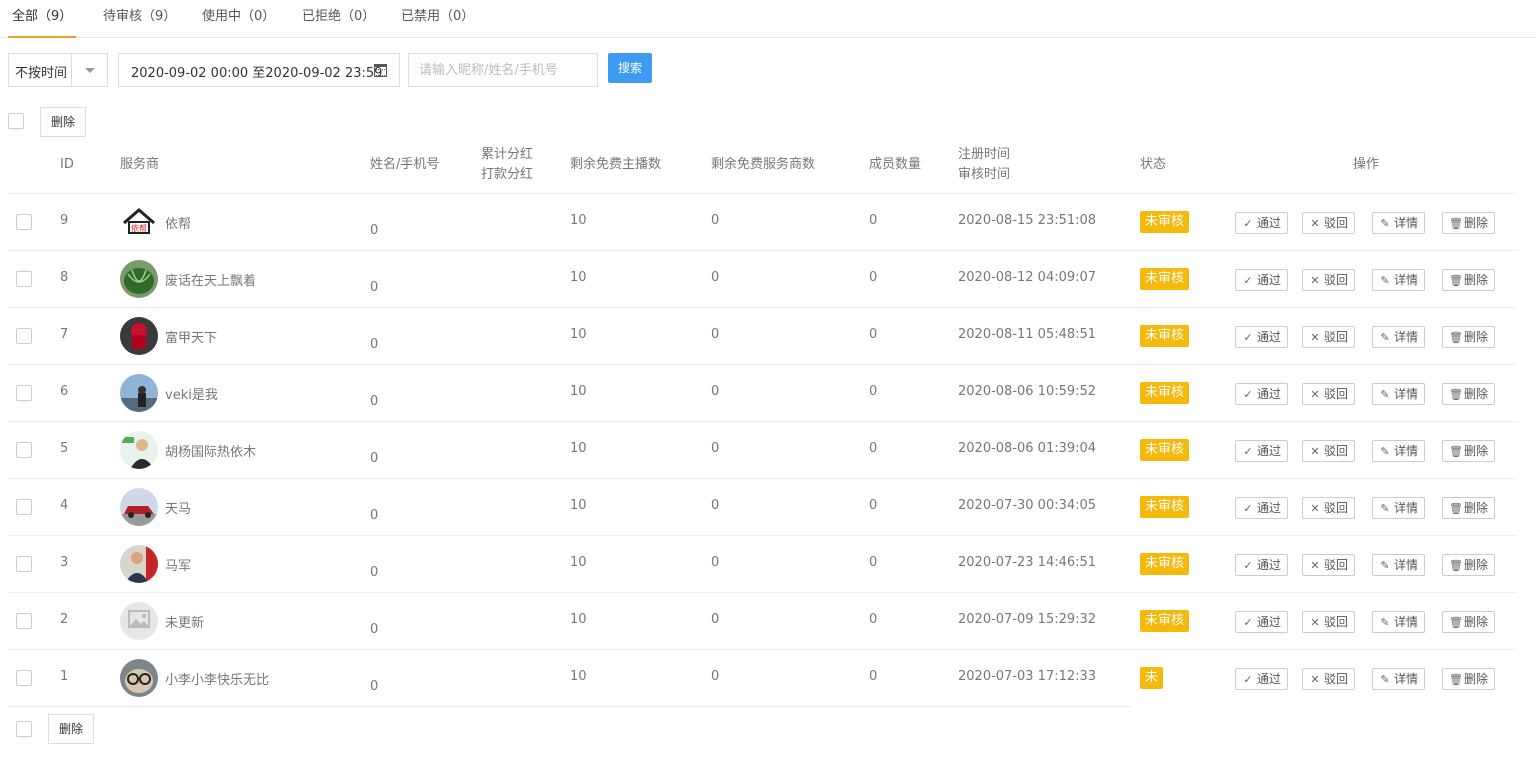 This screenshot has height=763, width=1536. What do you see at coordinates (67, 164) in the screenshot?
I see `col-id: ID` at bounding box center [67, 164].